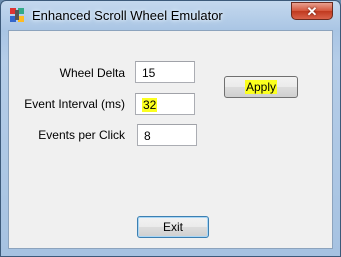 Image resolution: width=341 pixels, height=257 pixels. I want to click on exit-button: Exit, so click(173, 227).